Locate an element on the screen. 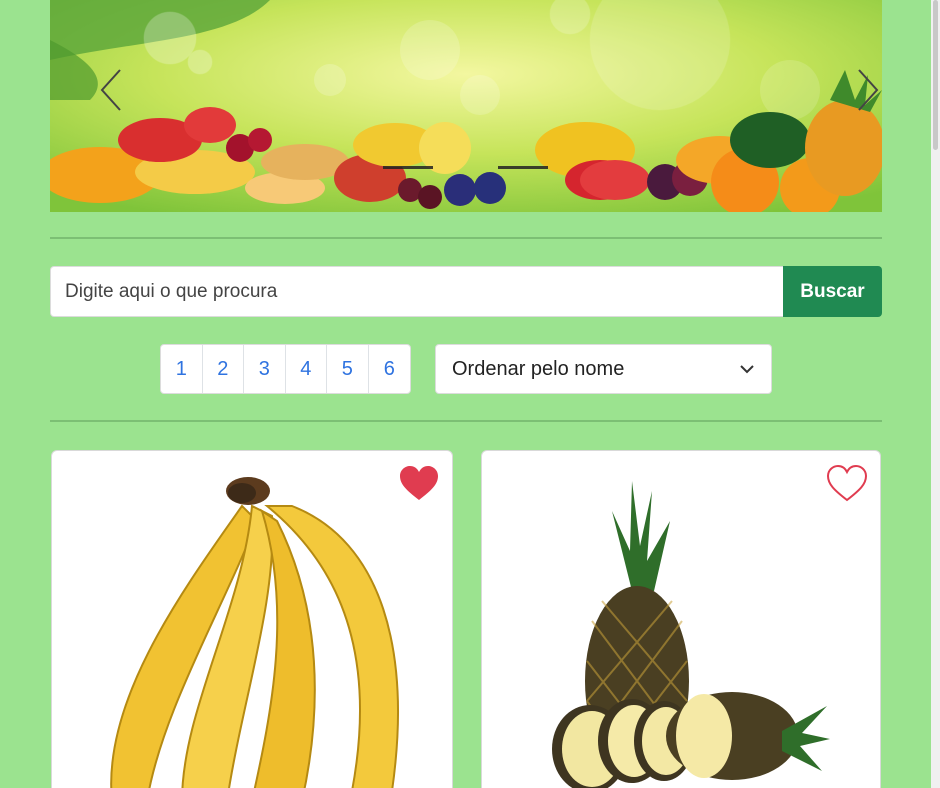 This screenshot has height=788, width=940. page-scrollbar is located at coordinates (935, 394).